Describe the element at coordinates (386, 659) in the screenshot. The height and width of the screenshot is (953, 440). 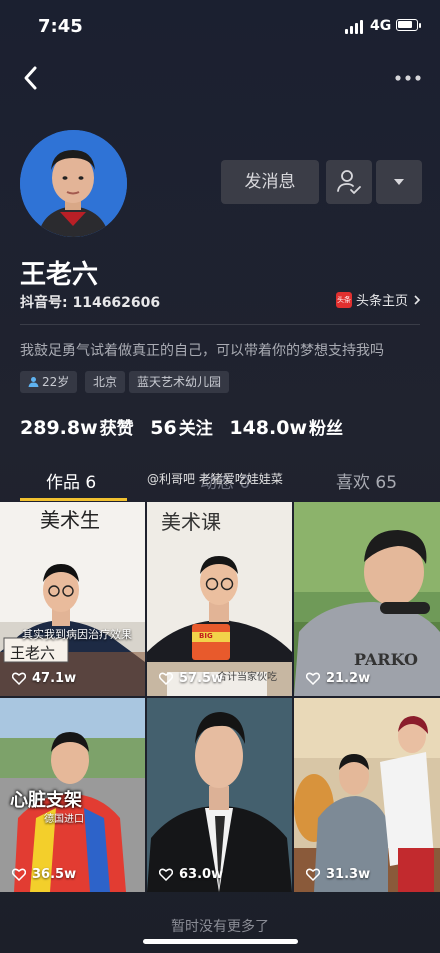
I see `shirt-text: PARKO` at that location.